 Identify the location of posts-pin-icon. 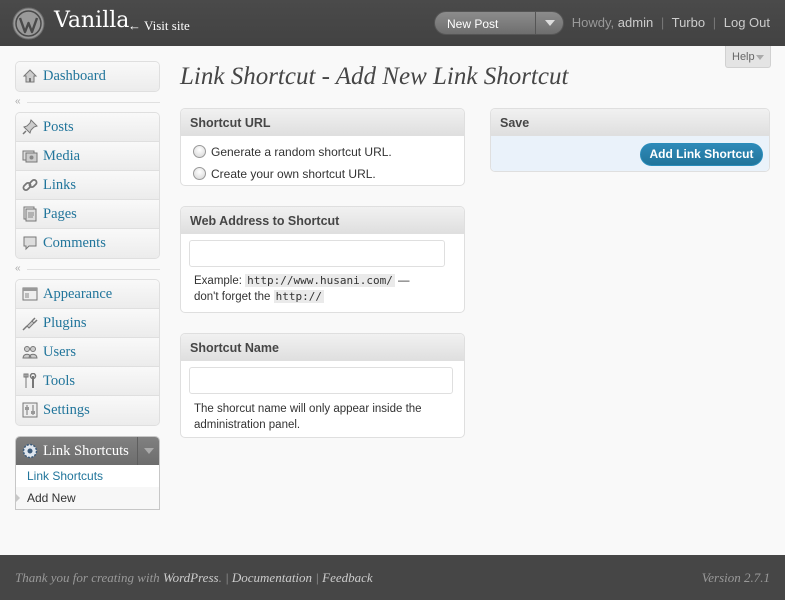
(30, 127).